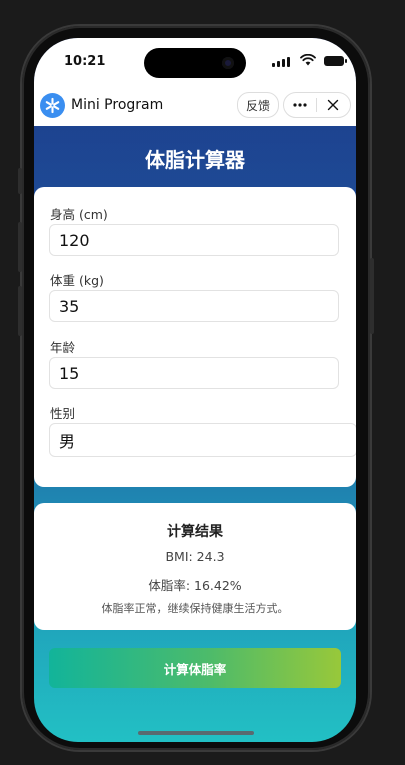 The height and width of the screenshot is (765, 405). Describe the element at coordinates (79, 214) in the screenshot. I see `height-label: 身高 (cm)` at that location.